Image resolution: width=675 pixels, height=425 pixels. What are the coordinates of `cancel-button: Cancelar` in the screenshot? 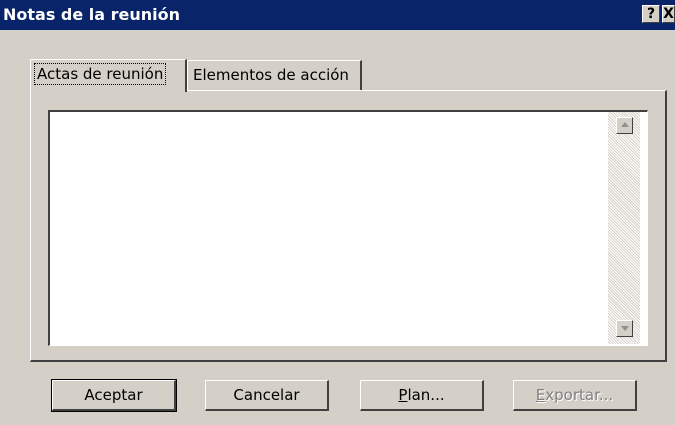 It's located at (267, 395).